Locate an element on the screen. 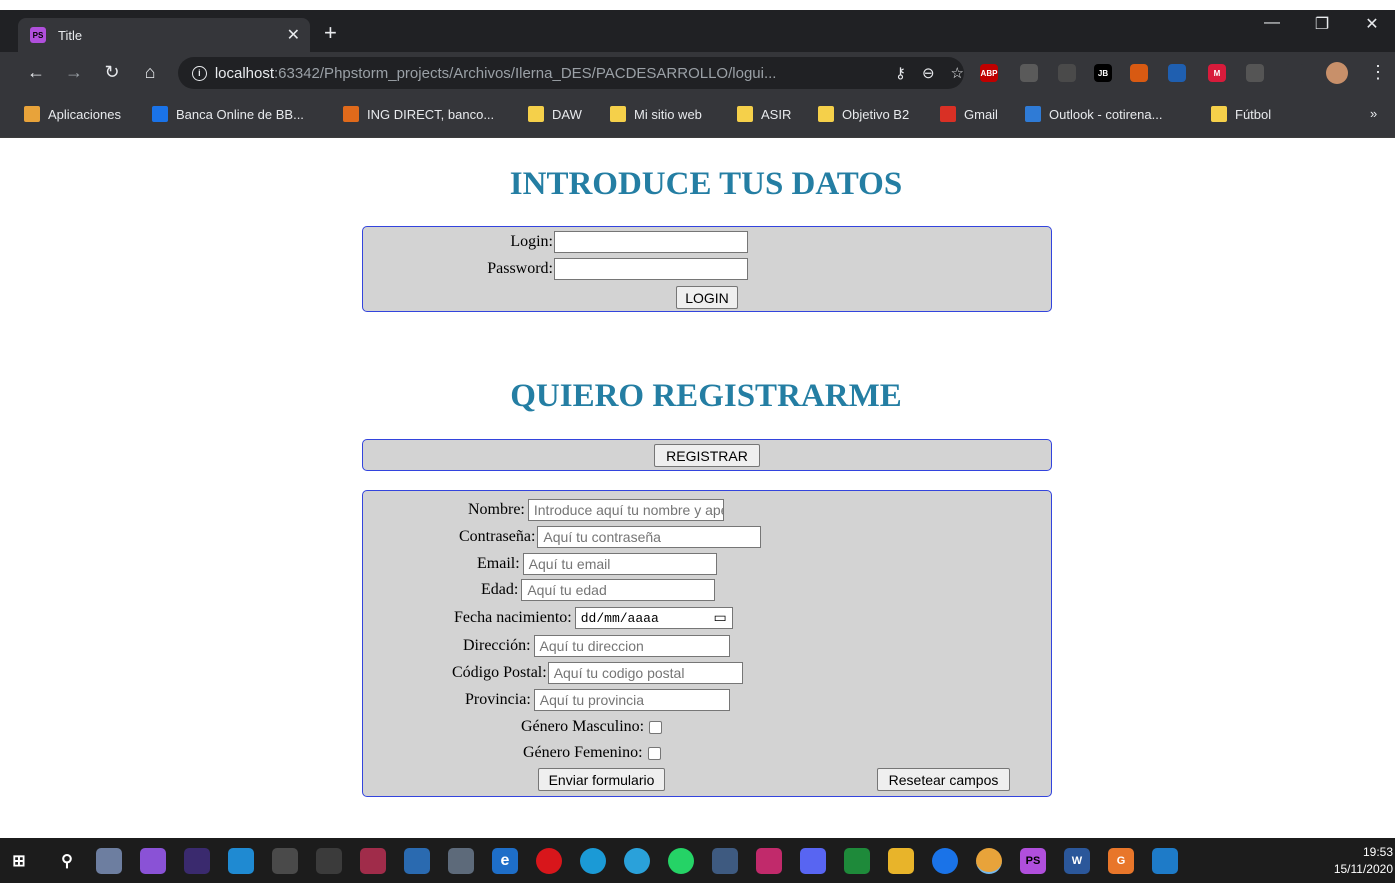 This screenshot has width=1395, height=883. bookmark-item: Gmail is located at coordinates (969, 114).